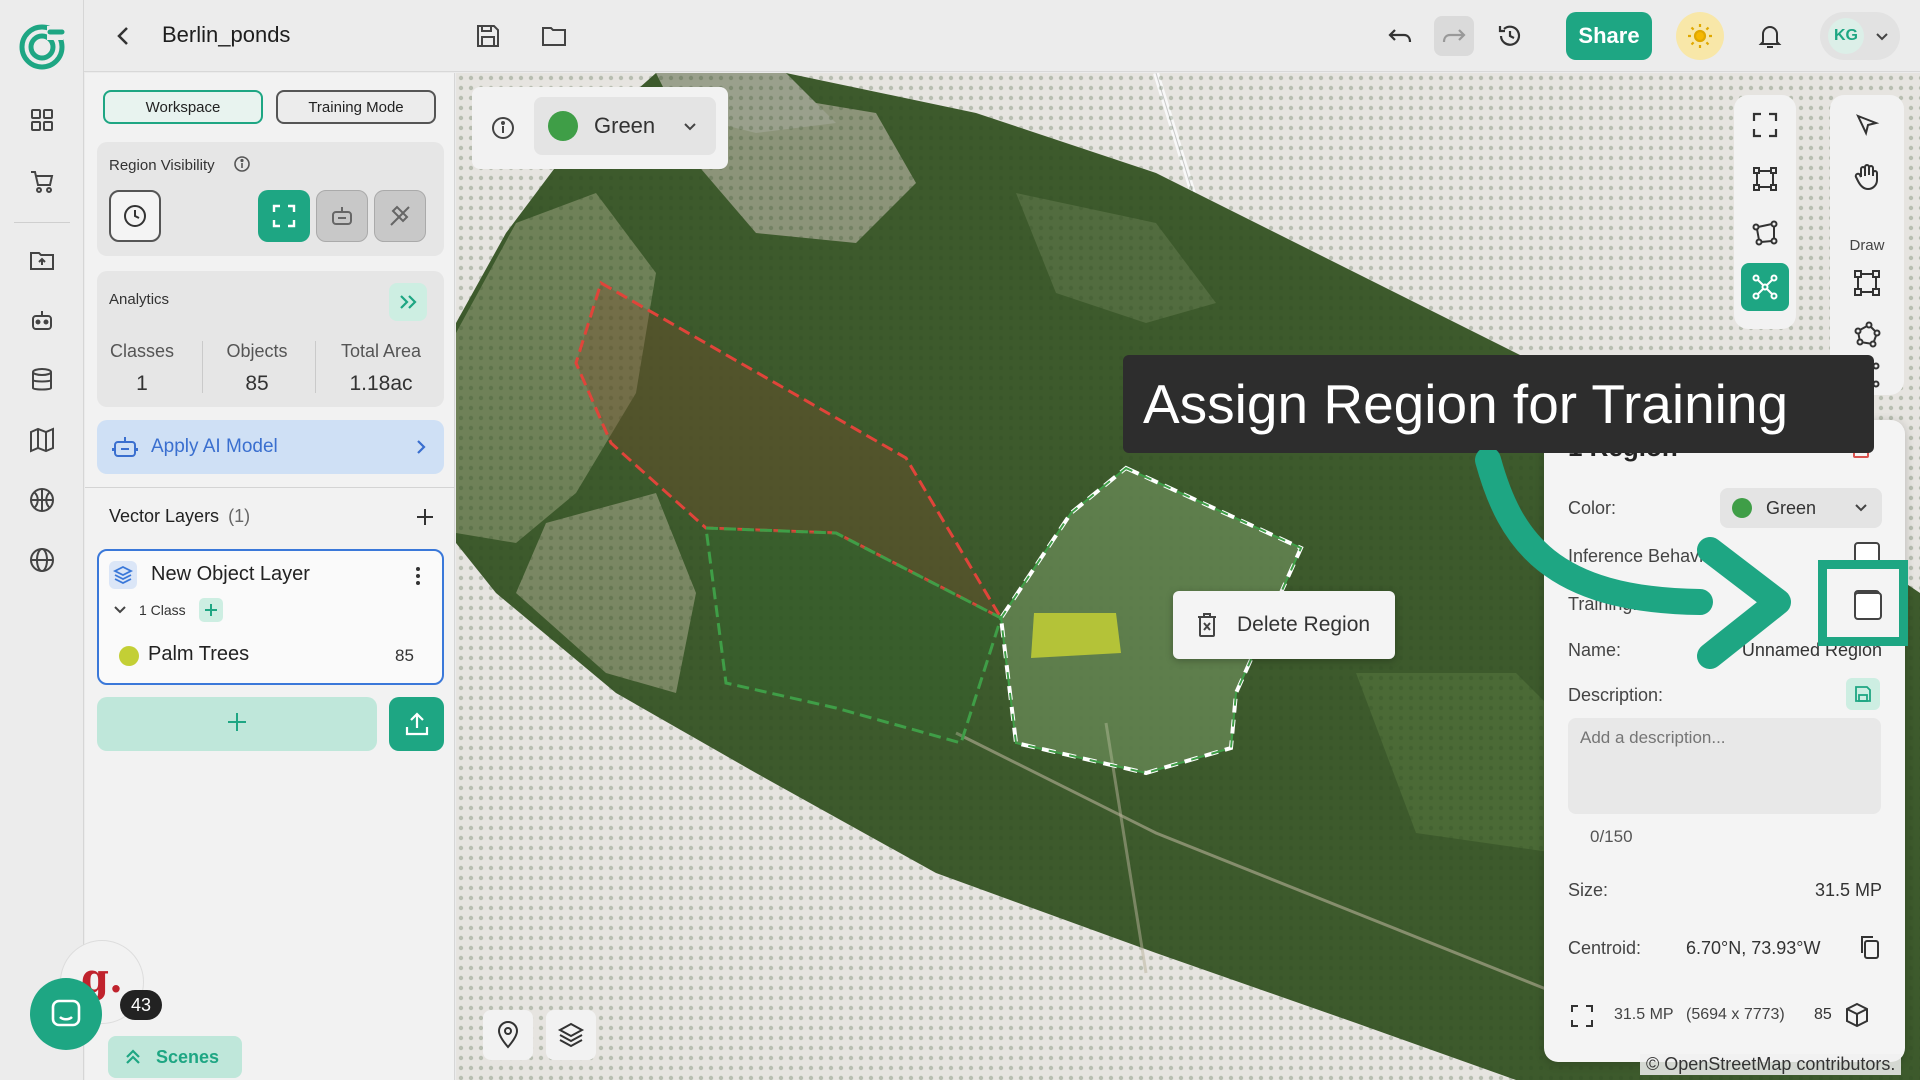 This screenshot has width=1920, height=1080. What do you see at coordinates (1867, 335) in the screenshot?
I see `draw-polygon-icon` at bounding box center [1867, 335].